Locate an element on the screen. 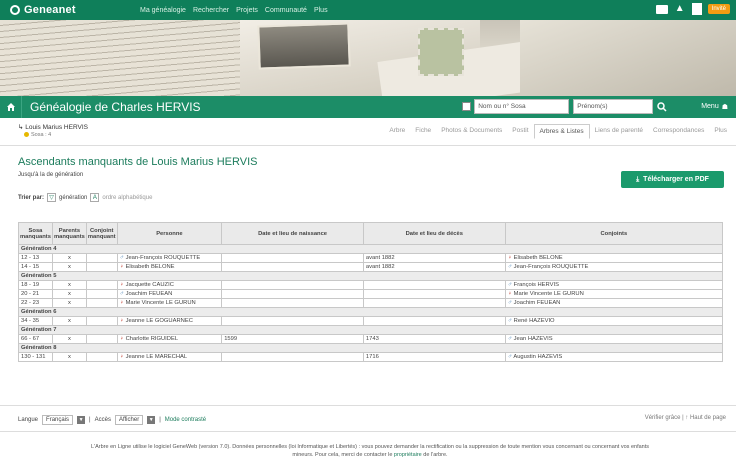 Image resolution: width=736 pixels, height=465 pixels. geneanet-logo: Geneanet is located at coordinates (70, 10).